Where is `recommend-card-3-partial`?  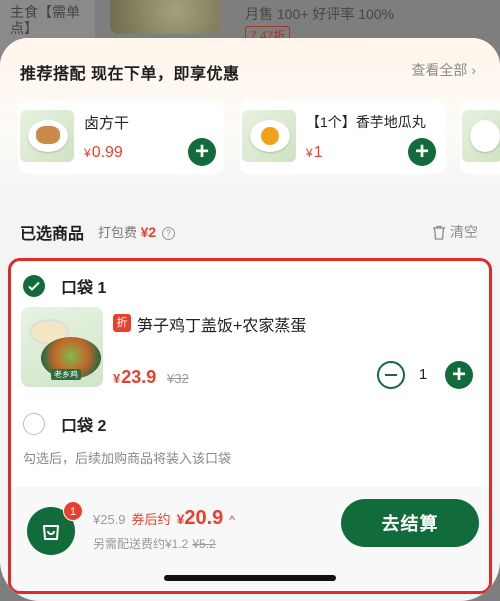
recommend-card-3-partial is located at coordinates (480, 137).